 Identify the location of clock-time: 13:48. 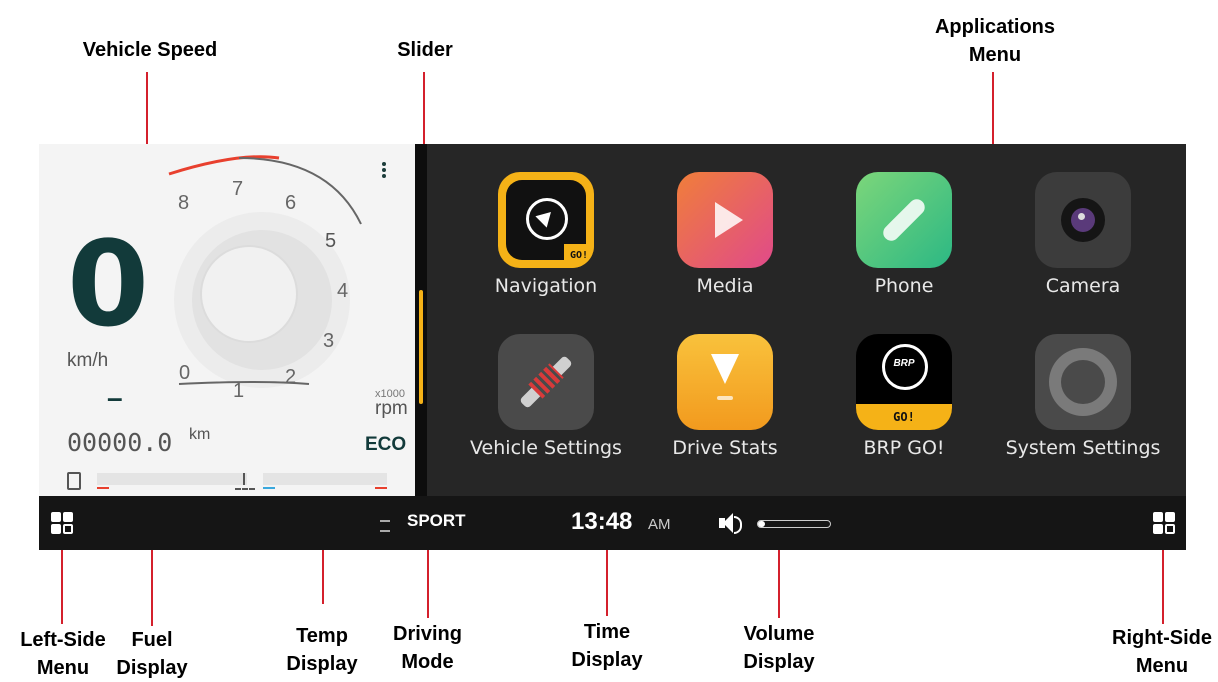
(602, 521).